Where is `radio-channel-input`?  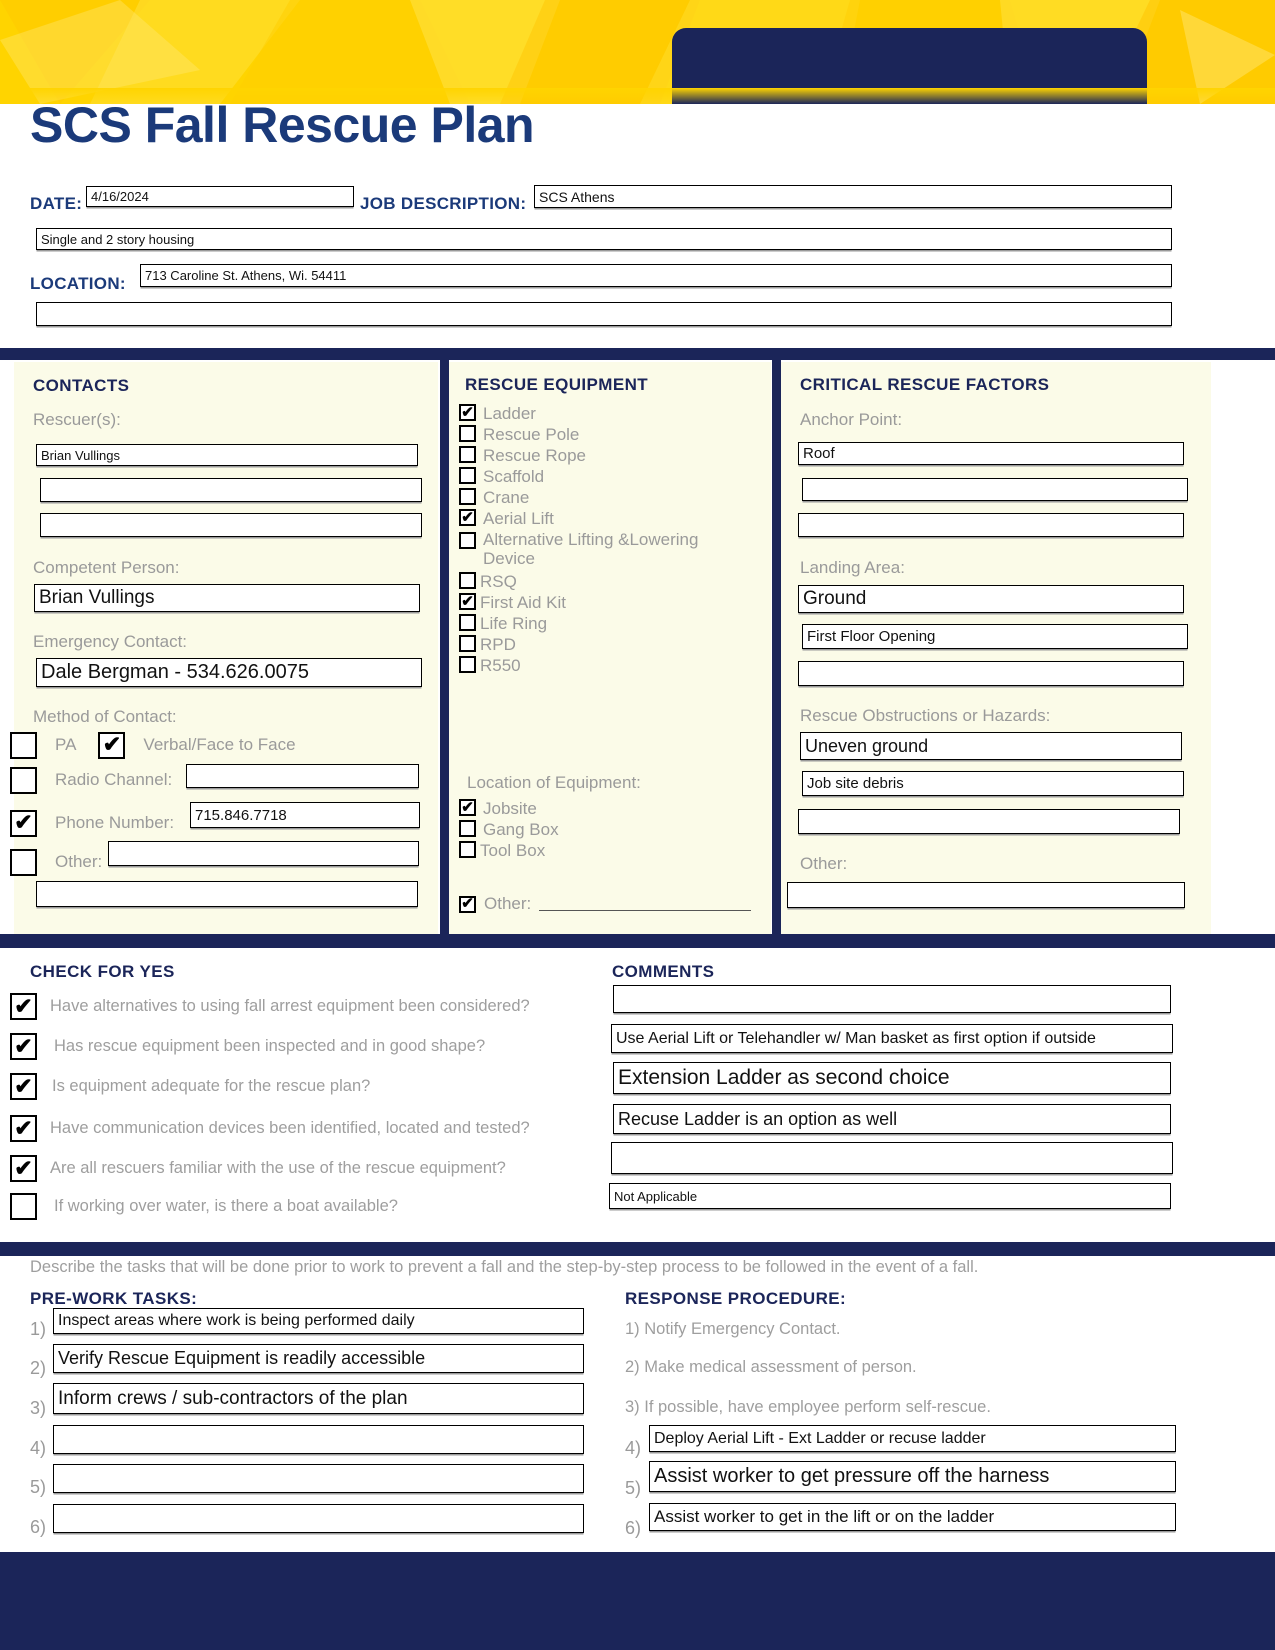
radio-channel-input is located at coordinates (302, 776).